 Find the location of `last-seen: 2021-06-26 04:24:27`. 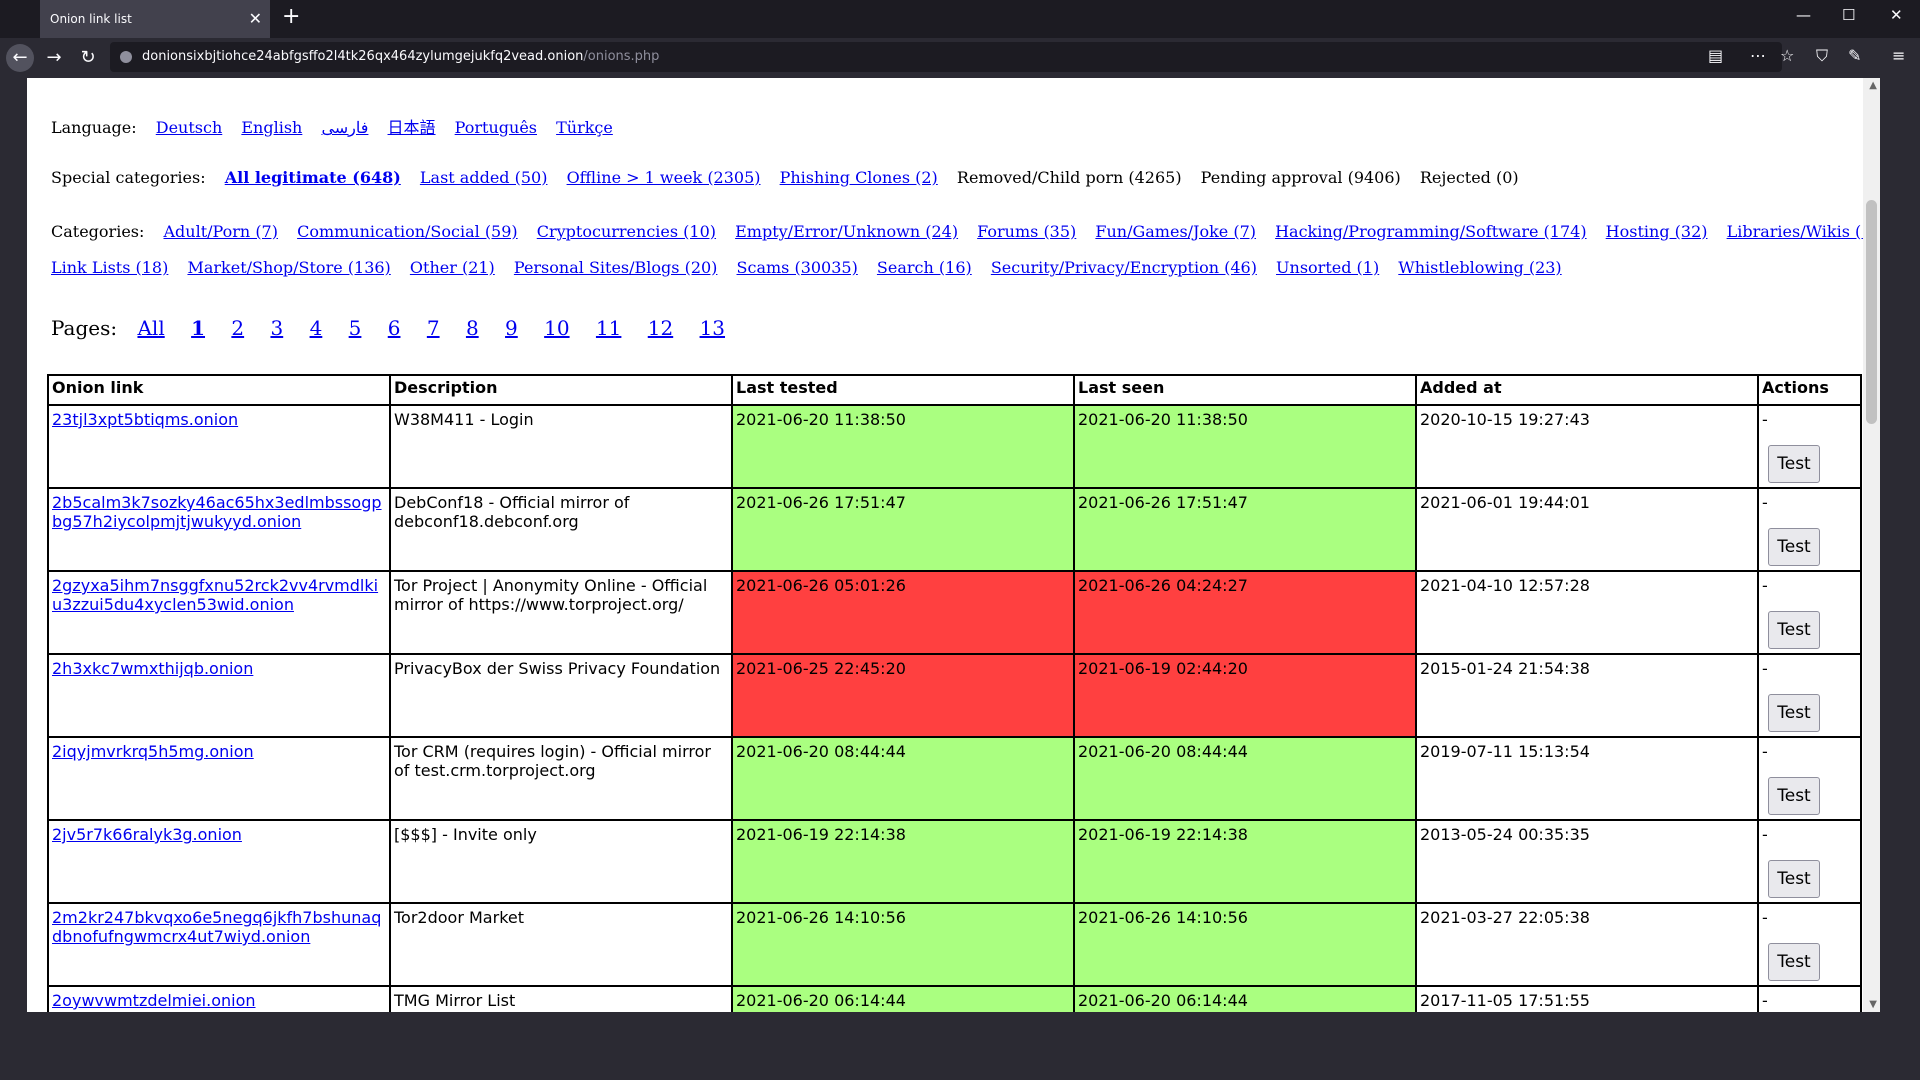

last-seen: 2021-06-26 04:24:27 is located at coordinates (1163, 585).